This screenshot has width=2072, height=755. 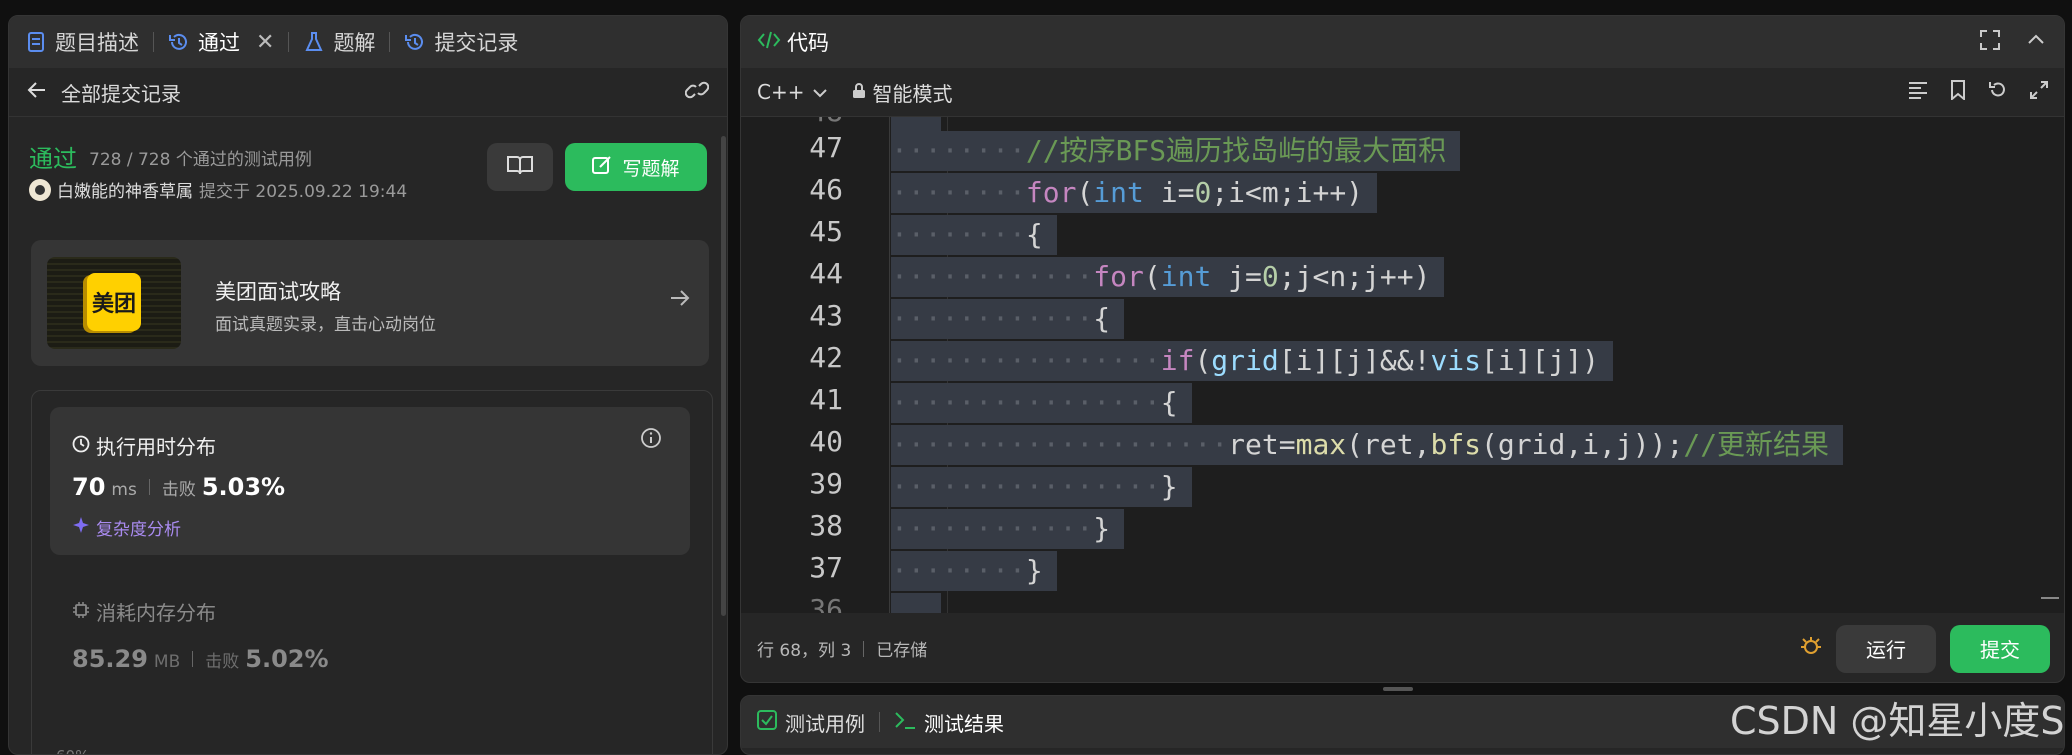 I want to click on all-submissions-title: 全部提交记录, so click(x=121, y=92).